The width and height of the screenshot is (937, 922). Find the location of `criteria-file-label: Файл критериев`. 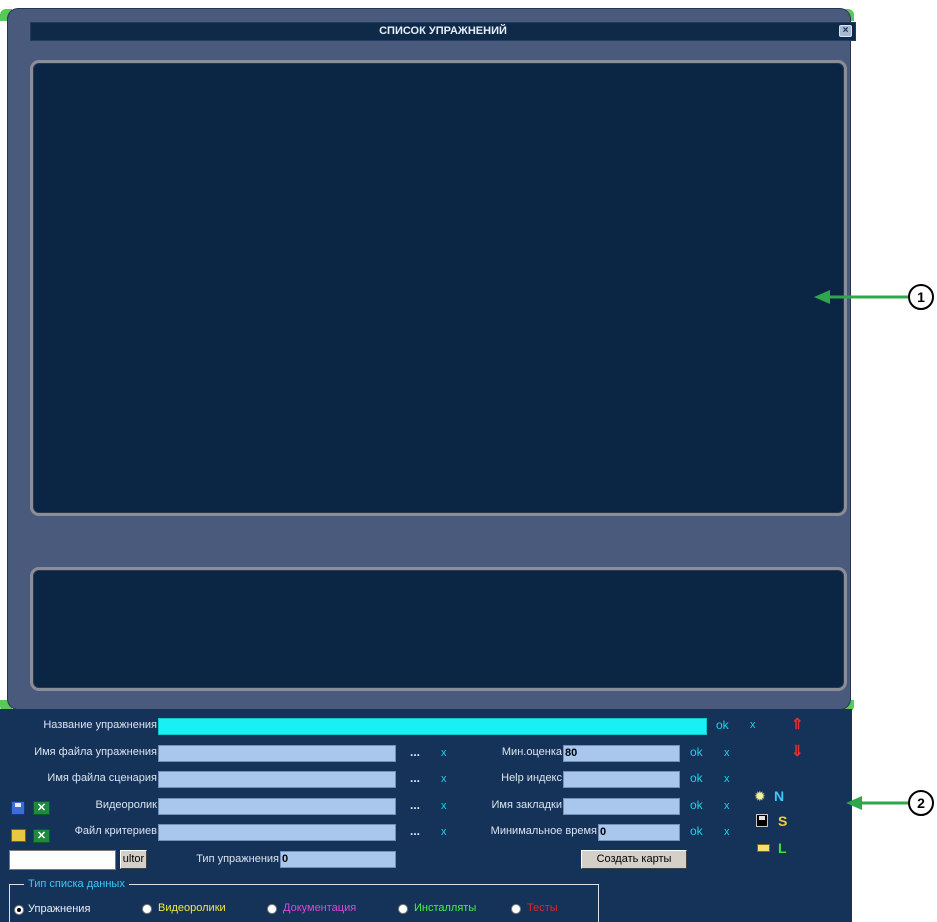

criteria-file-label: Файл критериев is located at coordinates (115, 831).